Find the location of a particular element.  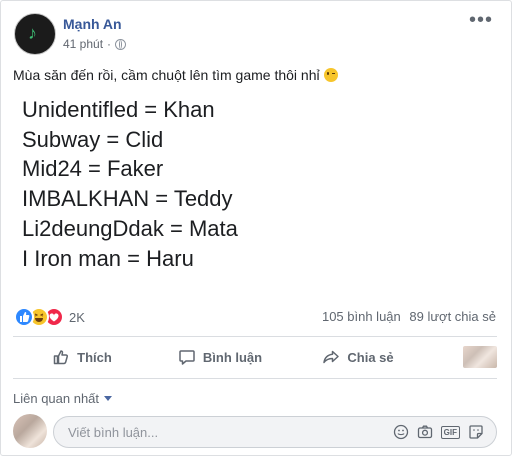

engagement-stats: 105 bình luận 89 lượt chia sẻ is located at coordinates (409, 316).